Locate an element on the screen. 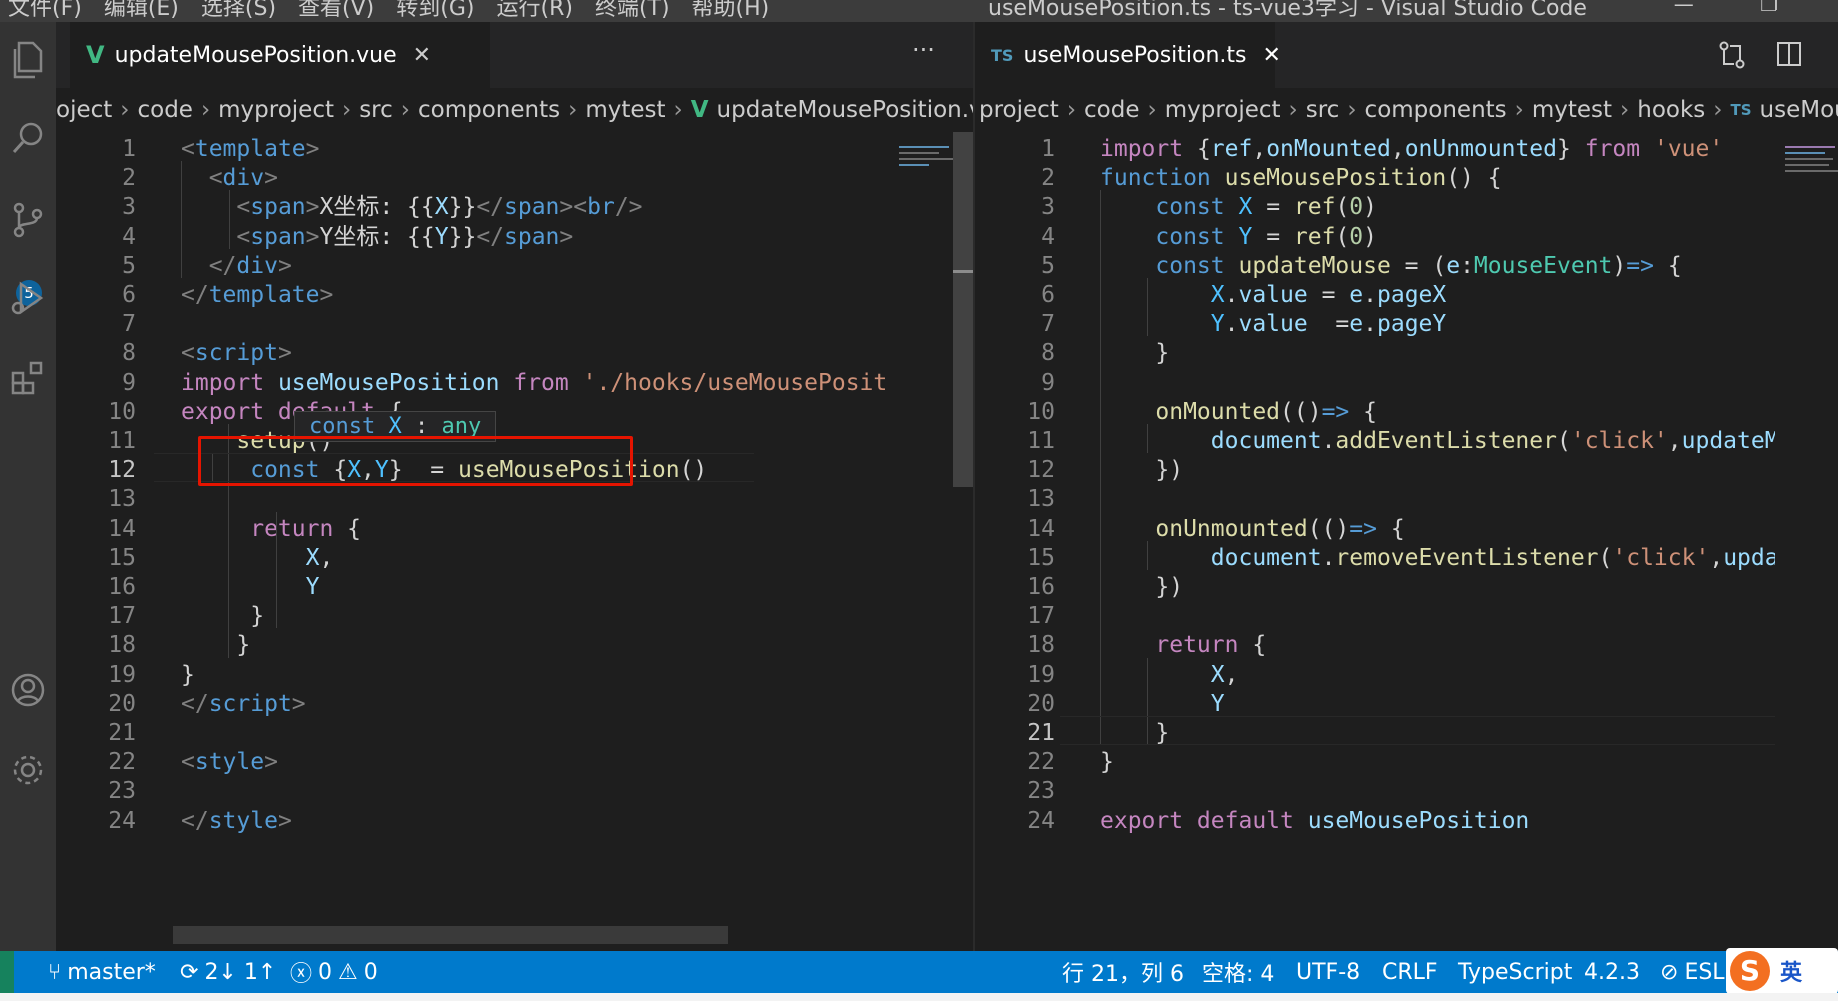 The image size is (1838, 1001). window-controls: — ❐ is located at coordinates (1726, 8).